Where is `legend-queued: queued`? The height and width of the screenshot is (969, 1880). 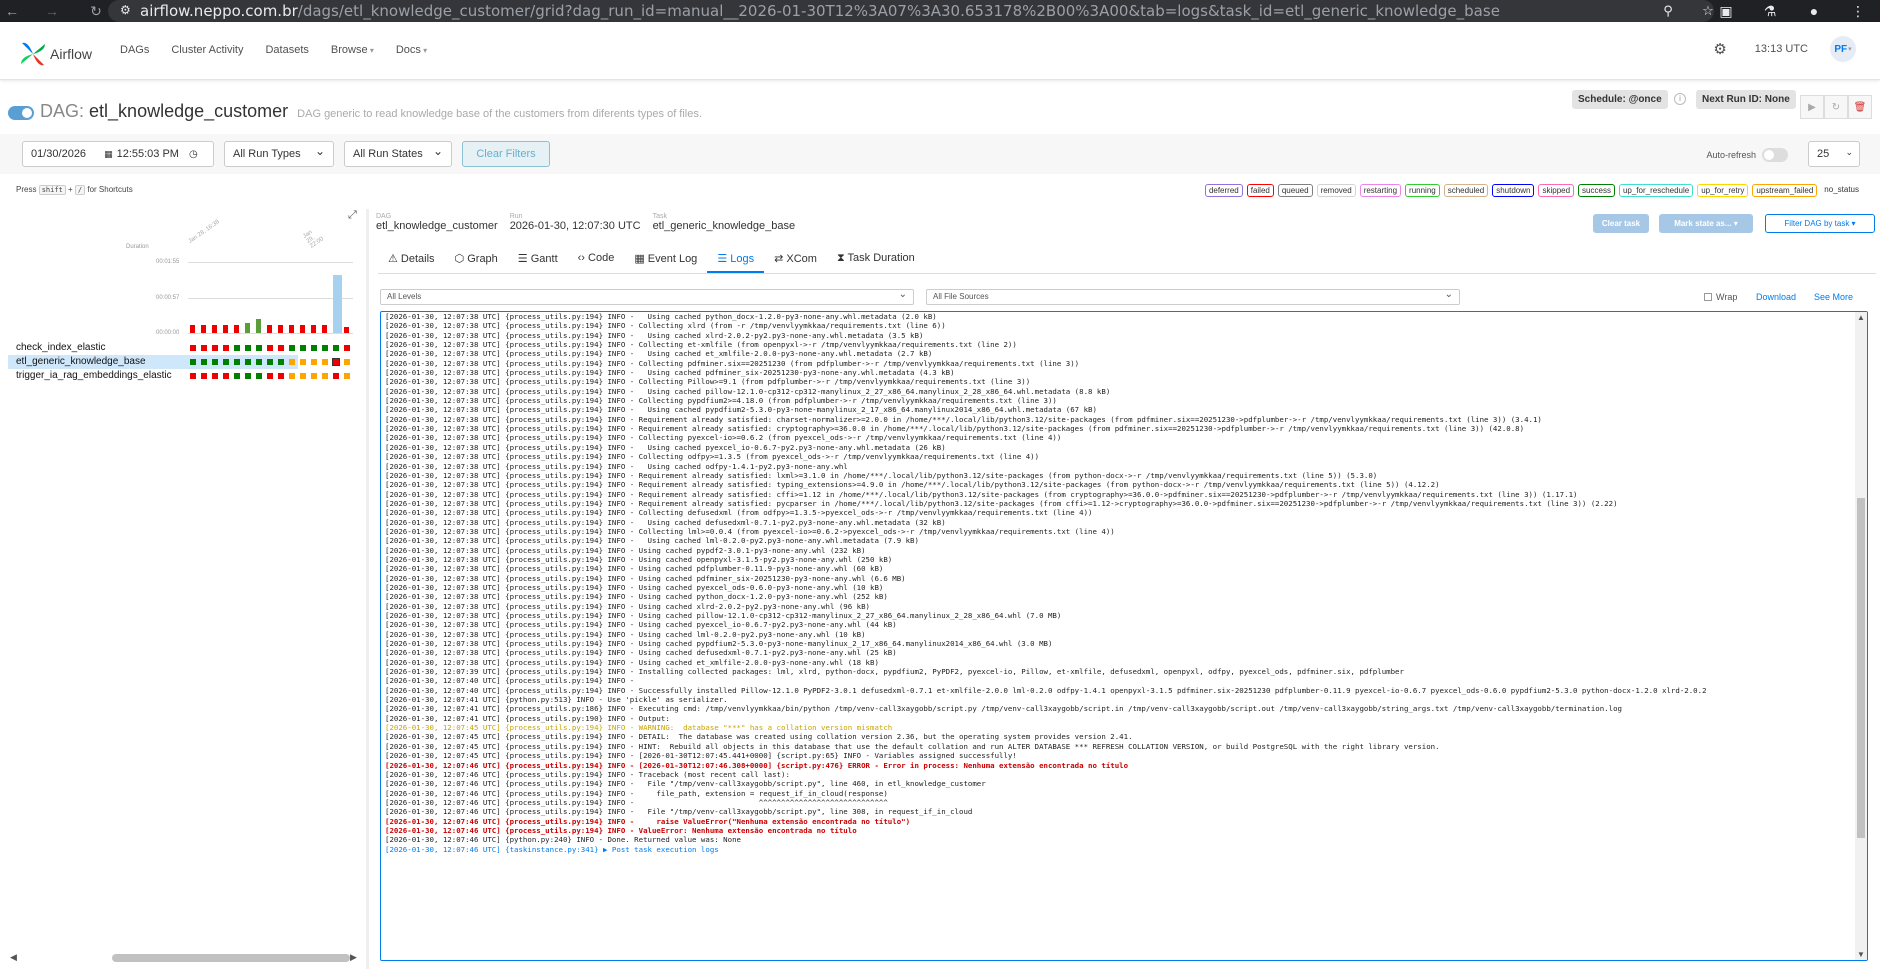
legend-queued: queued is located at coordinates (1295, 190).